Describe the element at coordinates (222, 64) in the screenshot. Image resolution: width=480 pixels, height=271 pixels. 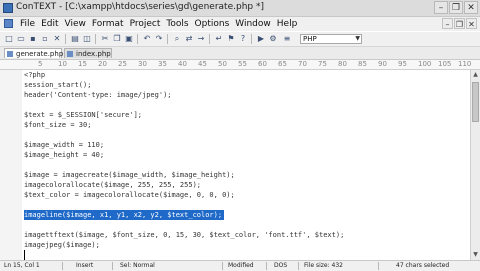
I see `ruler-mark: 50` at that location.